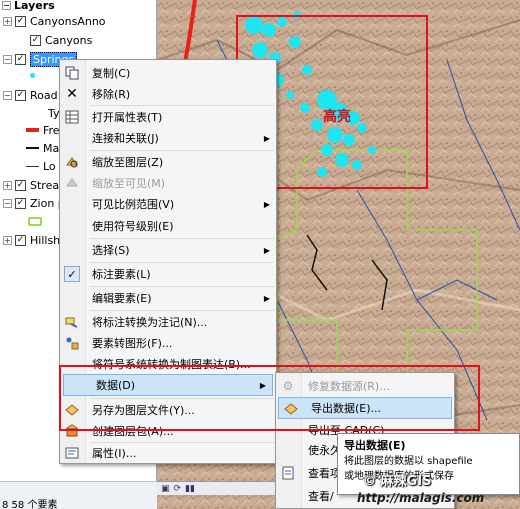 Image resolution: width=520 pixels, height=509 pixels. Describe the element at coordinates (42, 148) in the screenshot. I see `legend-major: Ma` at that location.